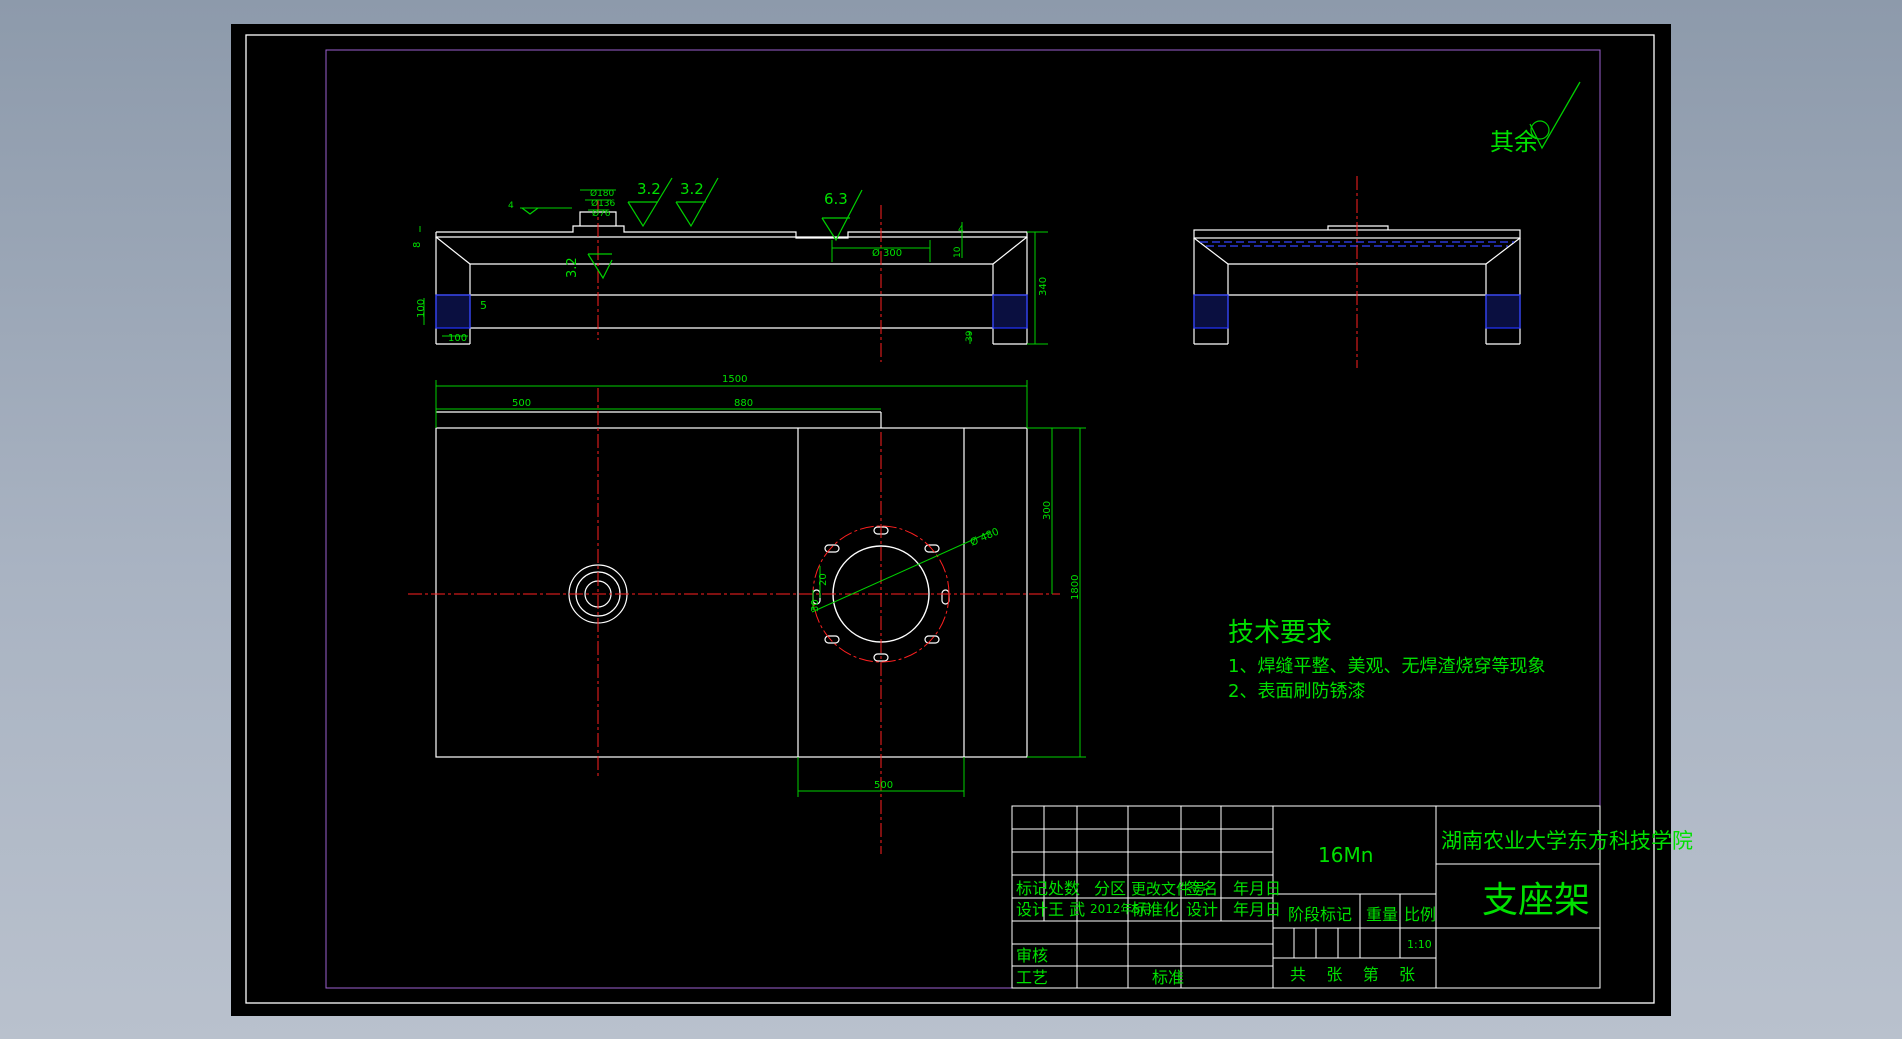 The height and width of the screenshot is (1039, 1902). I want to click on tb-row-a-3: 分区, so click(1110, 888).